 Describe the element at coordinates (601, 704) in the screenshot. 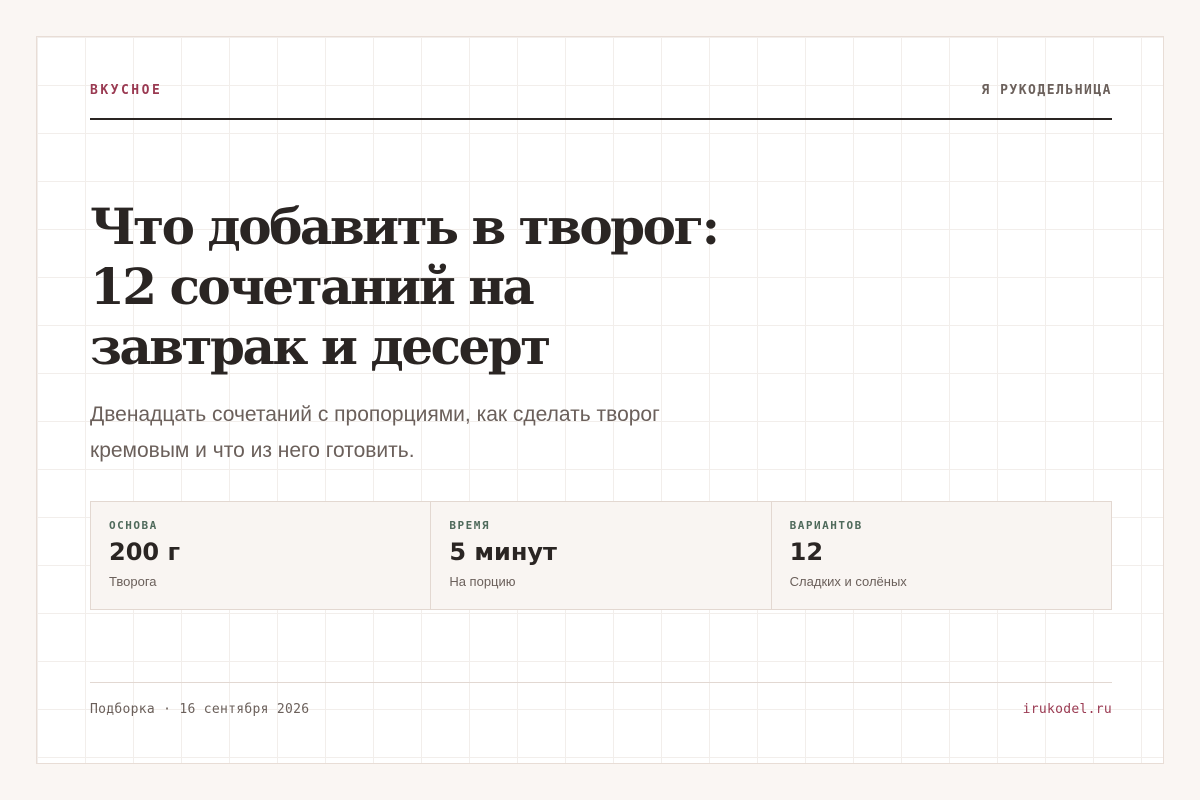

I see `card-footer: Подборка · 16 сентября 2026 irukodel.ru` at that location.